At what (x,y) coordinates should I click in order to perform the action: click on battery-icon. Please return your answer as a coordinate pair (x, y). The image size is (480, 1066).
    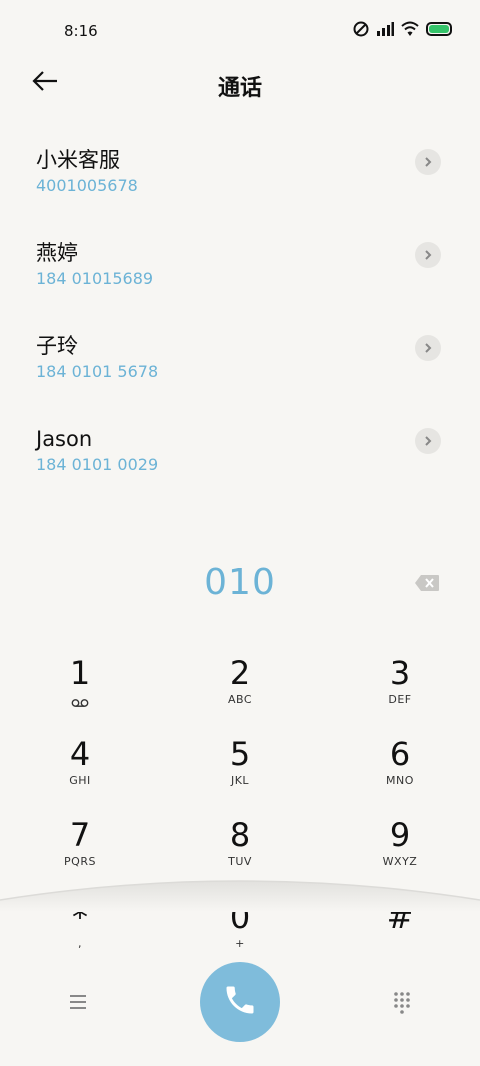
    Looking at the image, I should click on (439, 29).